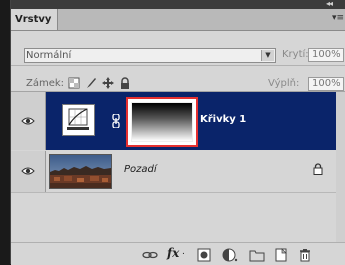 Image resolution: width=345 pixels, height=265 pixels. What do you see at coordinates (150, 255) in the screenshot?
I see `link-layers-icon` at bounding box center [150, 255].